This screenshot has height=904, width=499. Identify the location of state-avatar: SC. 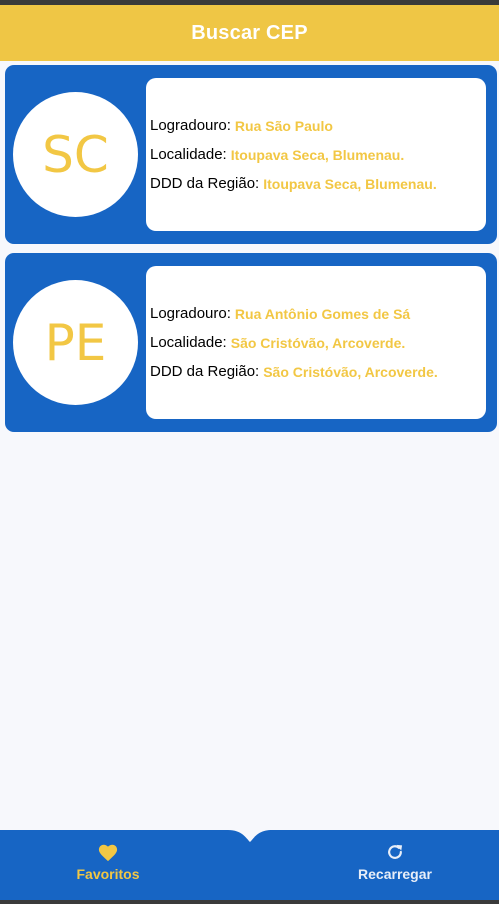
(75, 154).